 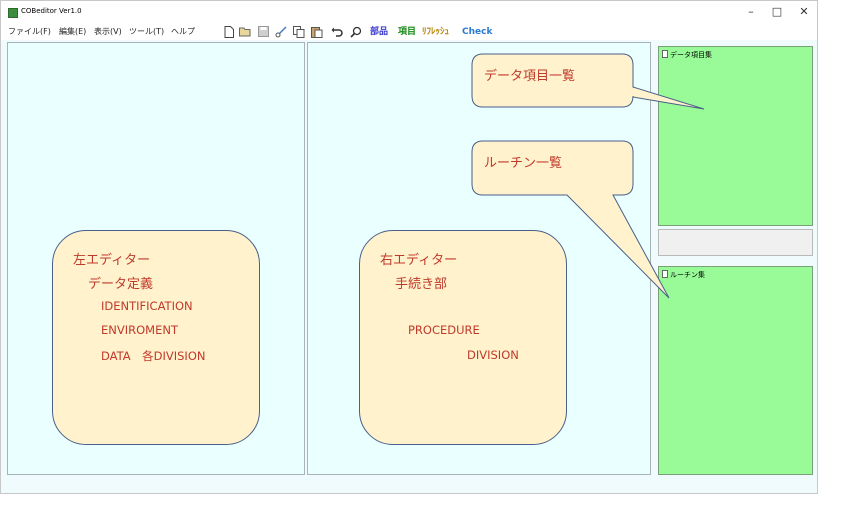 What do you see at coordinates (463, 337) in the screenshot?
I see `right-editor-callout: 右エディター 手続き部 PROCEDURE DIVISION` at bounding box center [463, 337].